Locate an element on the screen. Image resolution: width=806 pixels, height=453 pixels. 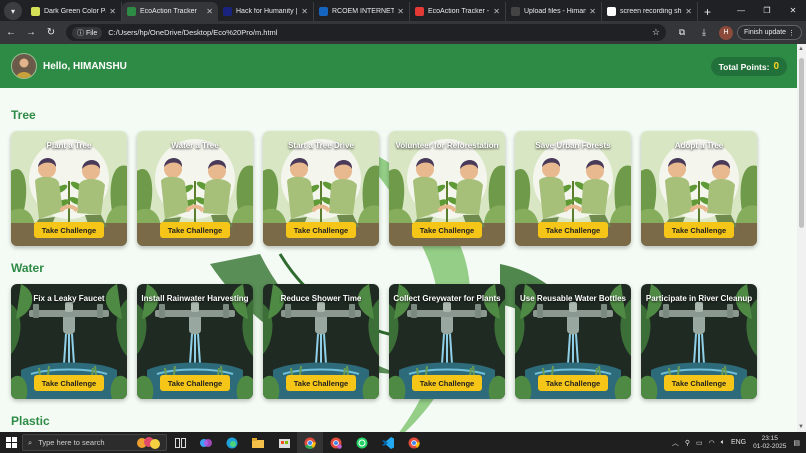
whatsapp-icon is located at coordinates (362, 442).